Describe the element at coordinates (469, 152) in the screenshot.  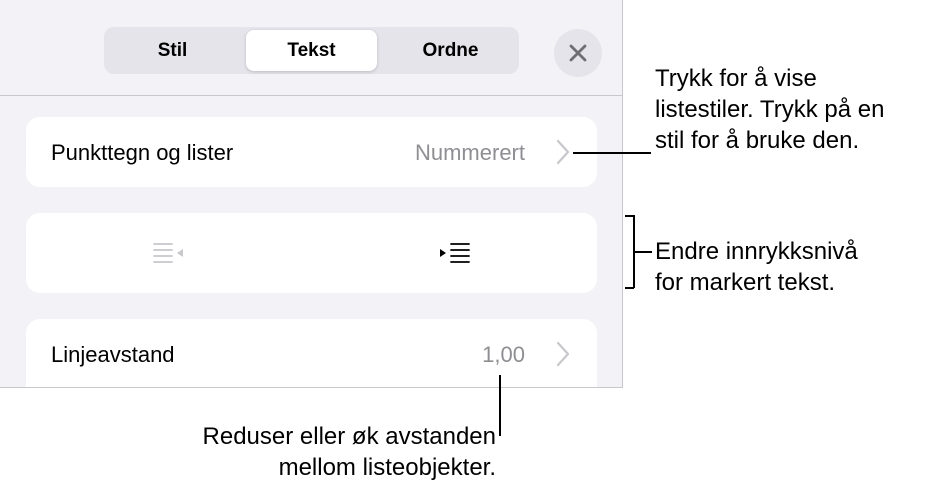
I see `bullets-value: Nummerert` at that location.